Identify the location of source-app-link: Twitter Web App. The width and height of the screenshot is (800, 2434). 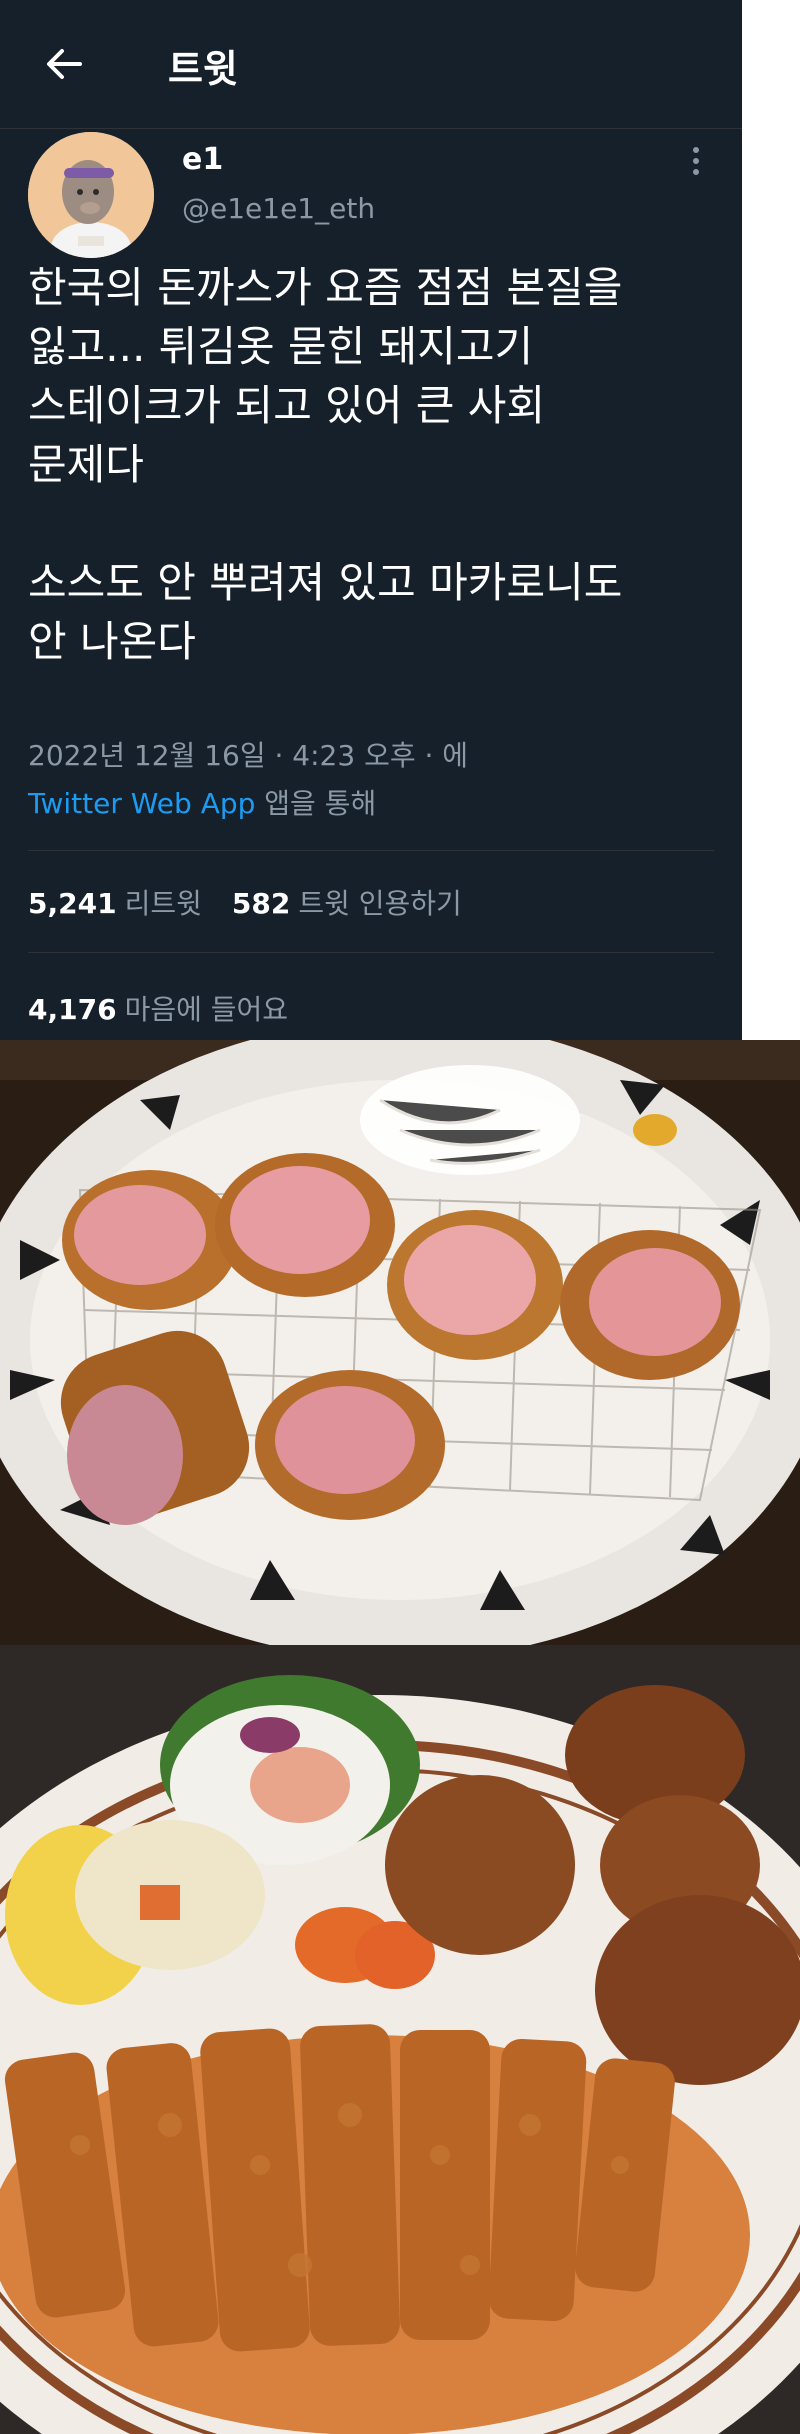
(141, 803).